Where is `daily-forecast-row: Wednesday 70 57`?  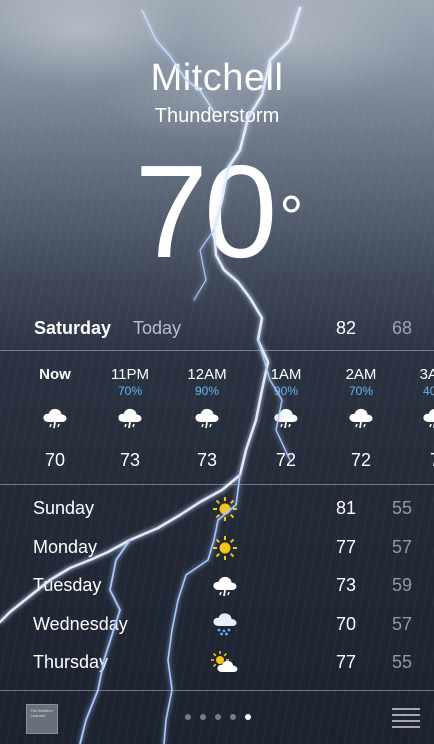 daily-forecast-row: Wednesday 70 57 is located at coordinates (217, 625).